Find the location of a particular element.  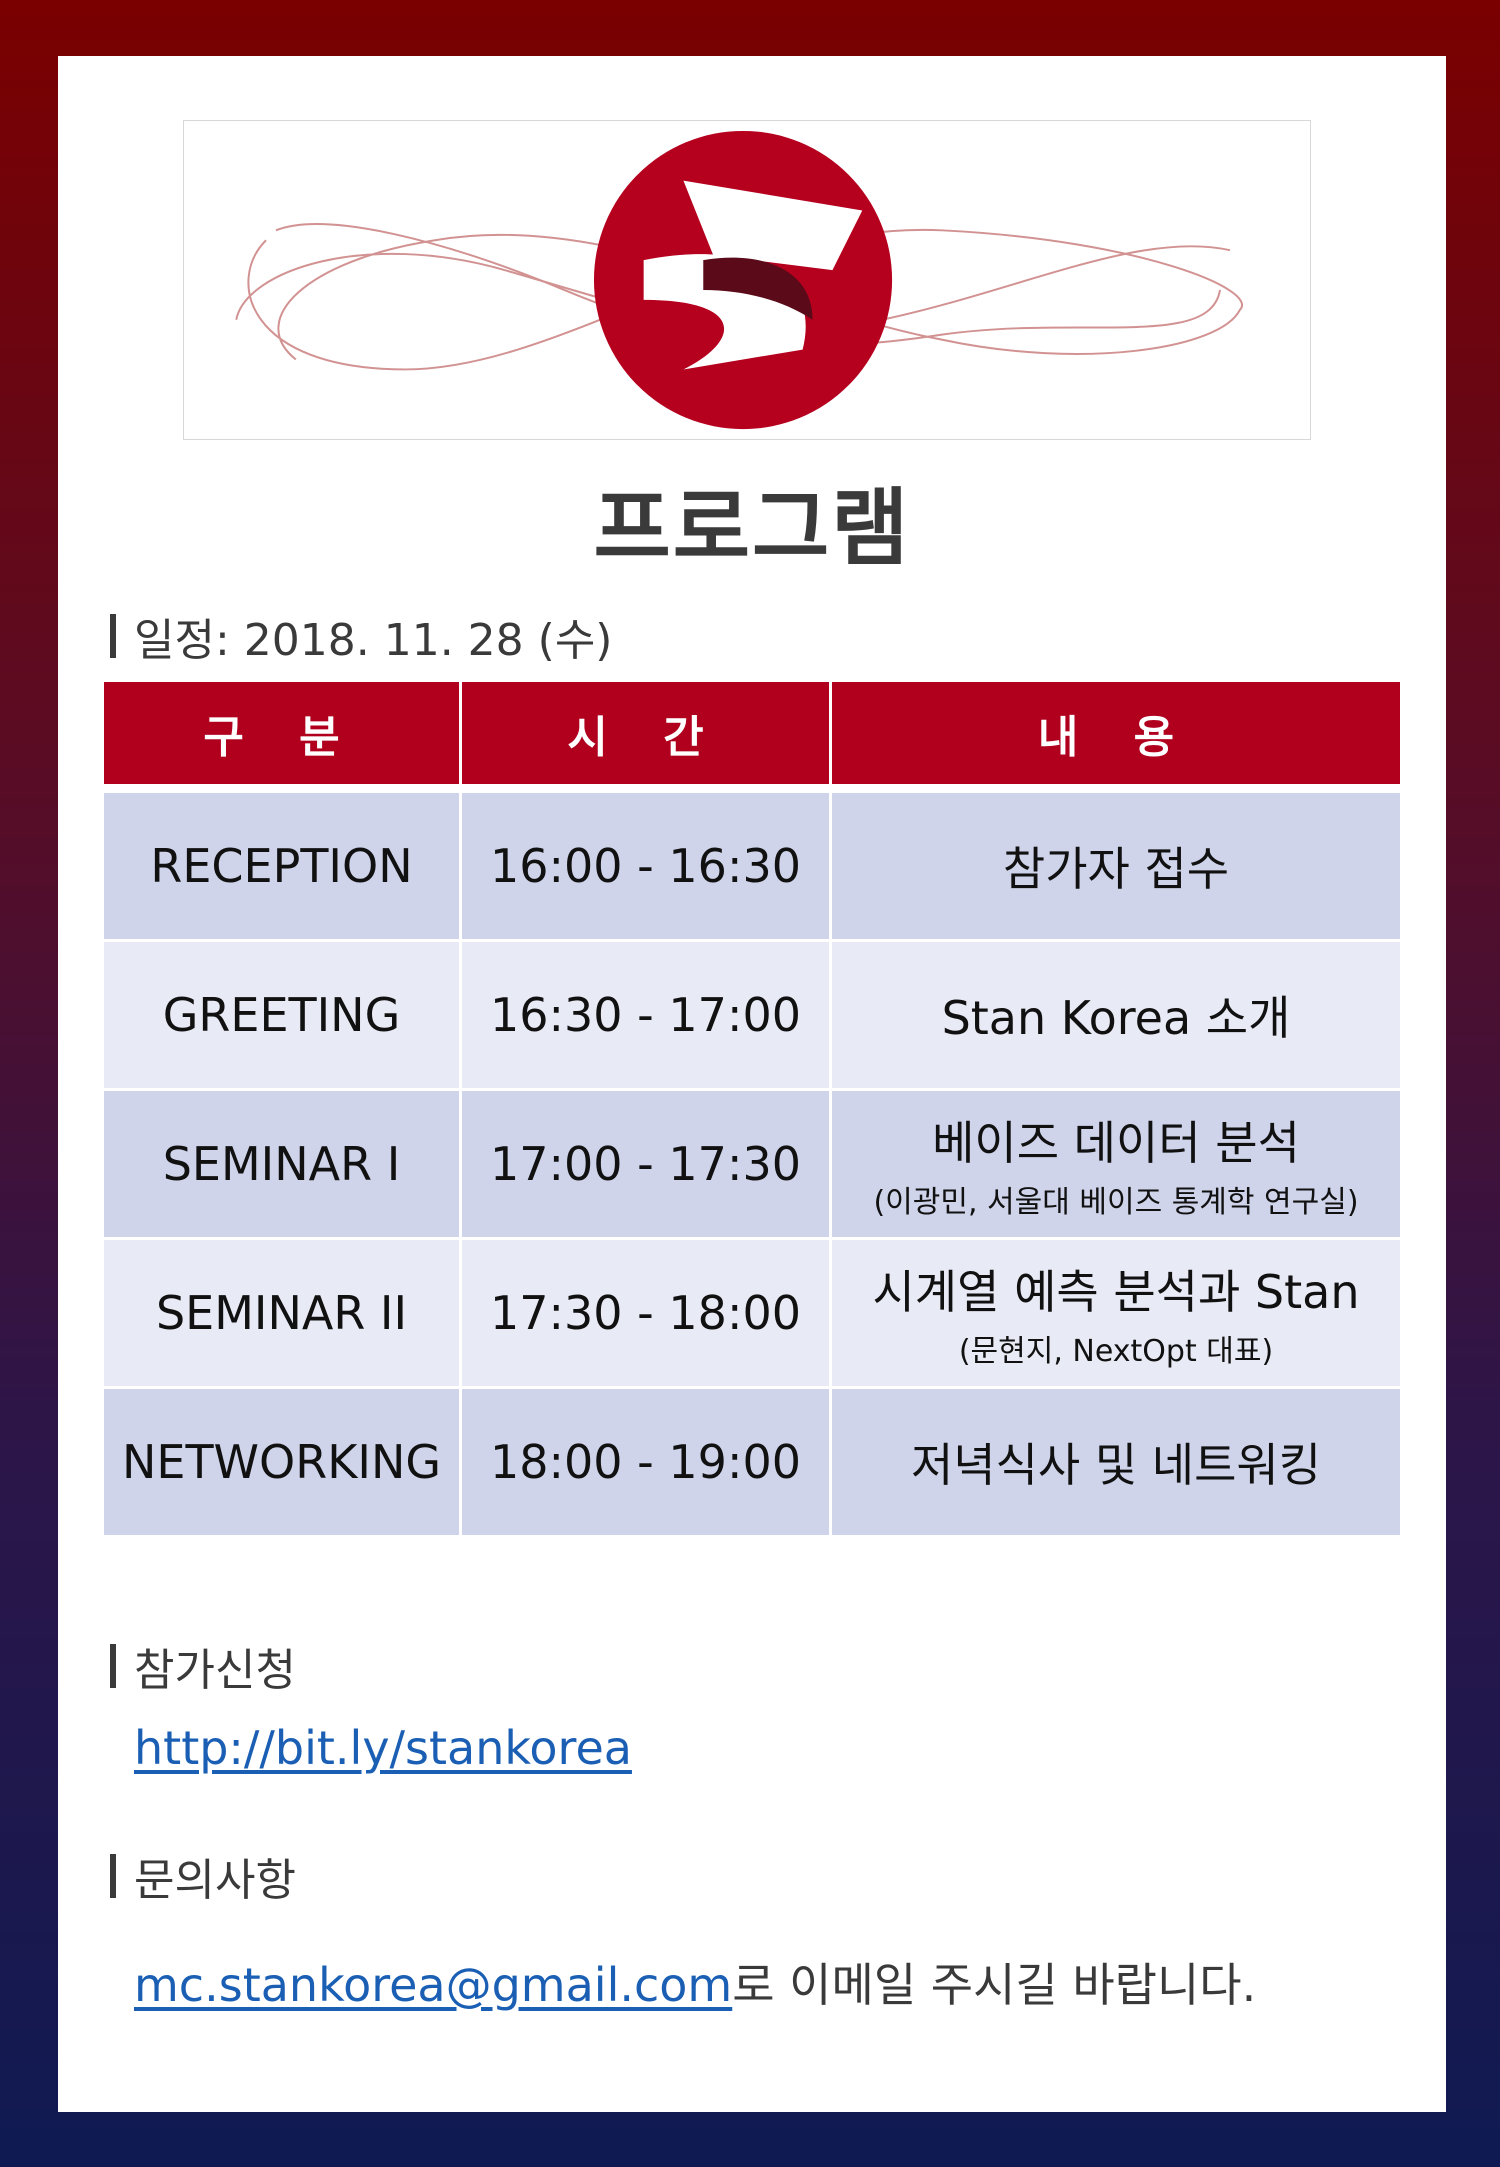

table-header-row: 구 분 시 간 내 용 is located at coordinates (752, 733).